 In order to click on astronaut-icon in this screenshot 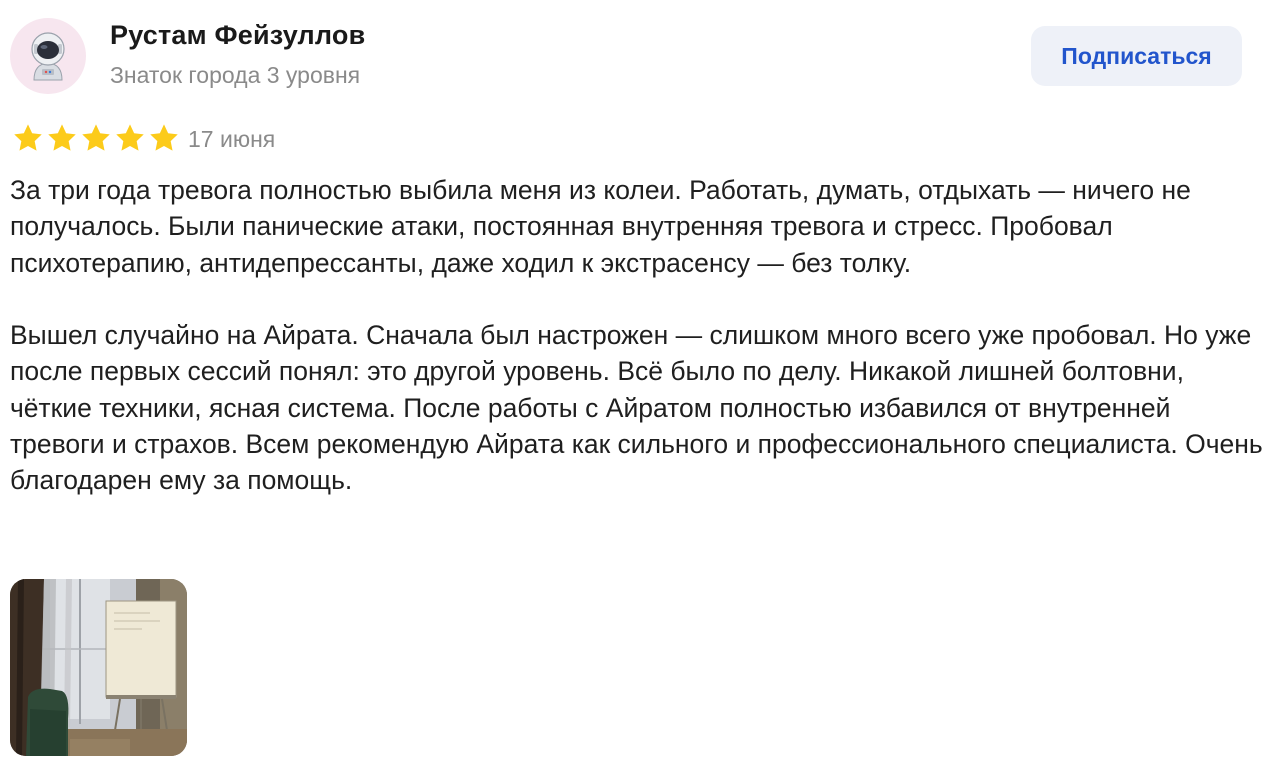, I will do `click(48, 56)`.